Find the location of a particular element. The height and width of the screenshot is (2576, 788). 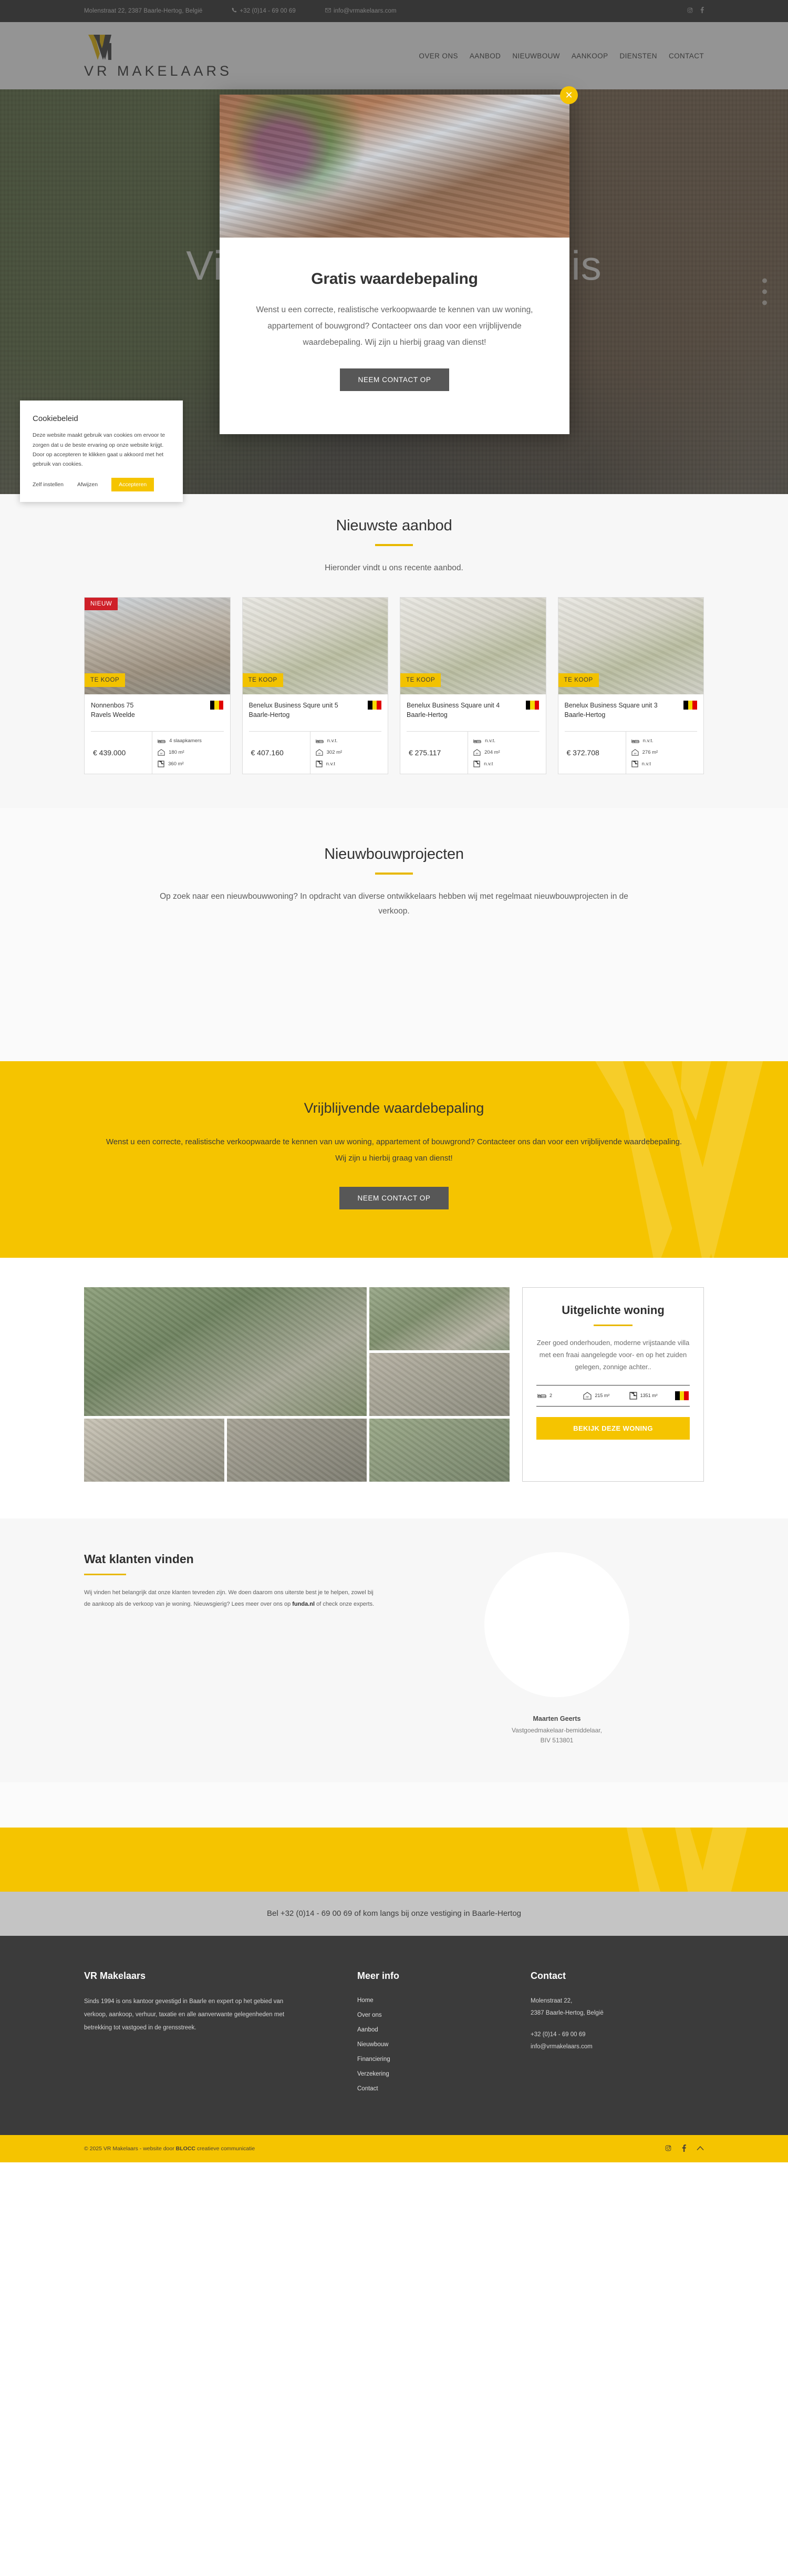

gallery-image-main is located at coordinates (225, 1351).